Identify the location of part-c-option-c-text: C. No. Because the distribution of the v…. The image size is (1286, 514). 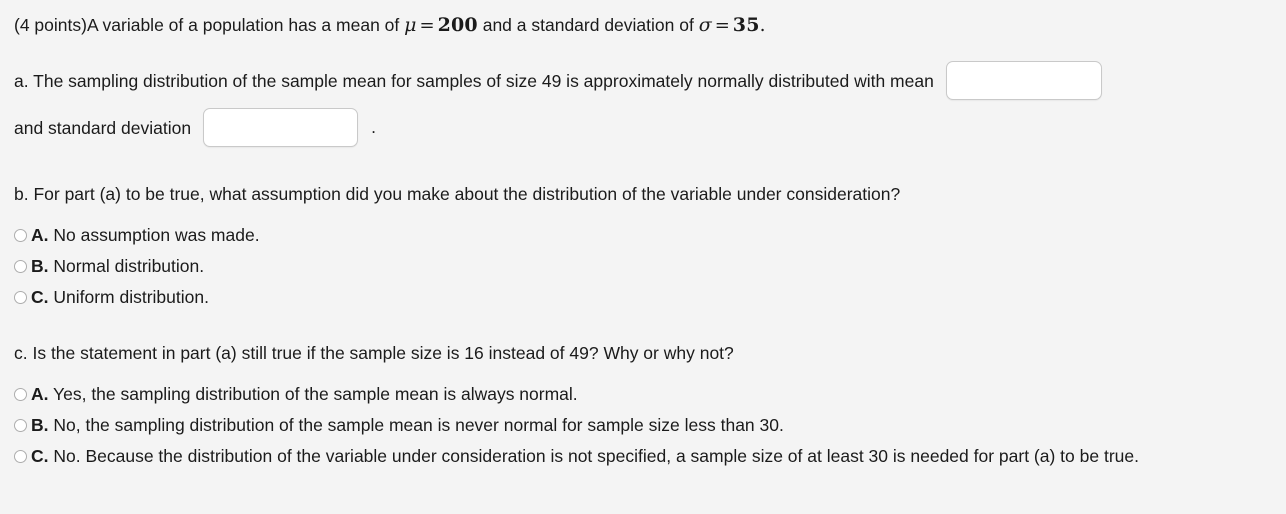
(585, 456).